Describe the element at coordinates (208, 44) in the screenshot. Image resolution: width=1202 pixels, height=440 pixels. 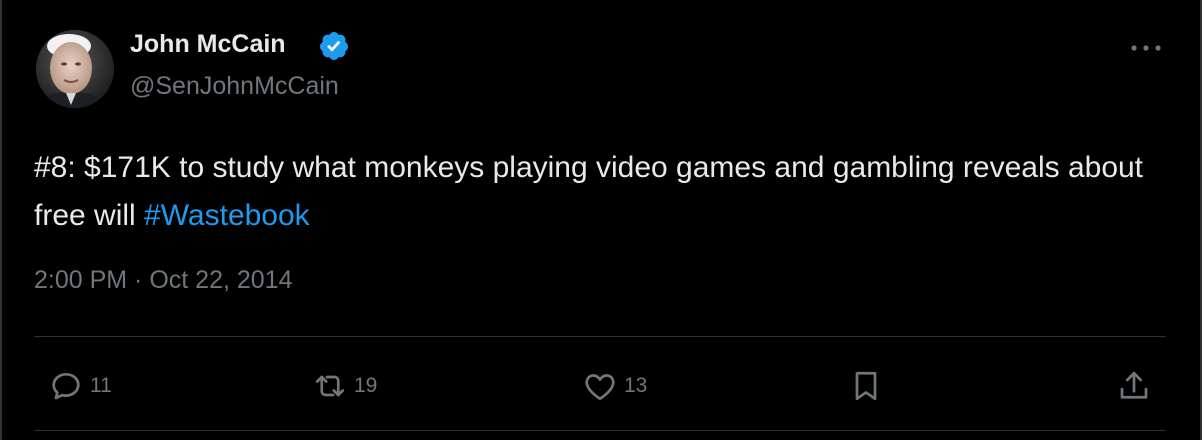
I see `author-name: John McCain` at that location.